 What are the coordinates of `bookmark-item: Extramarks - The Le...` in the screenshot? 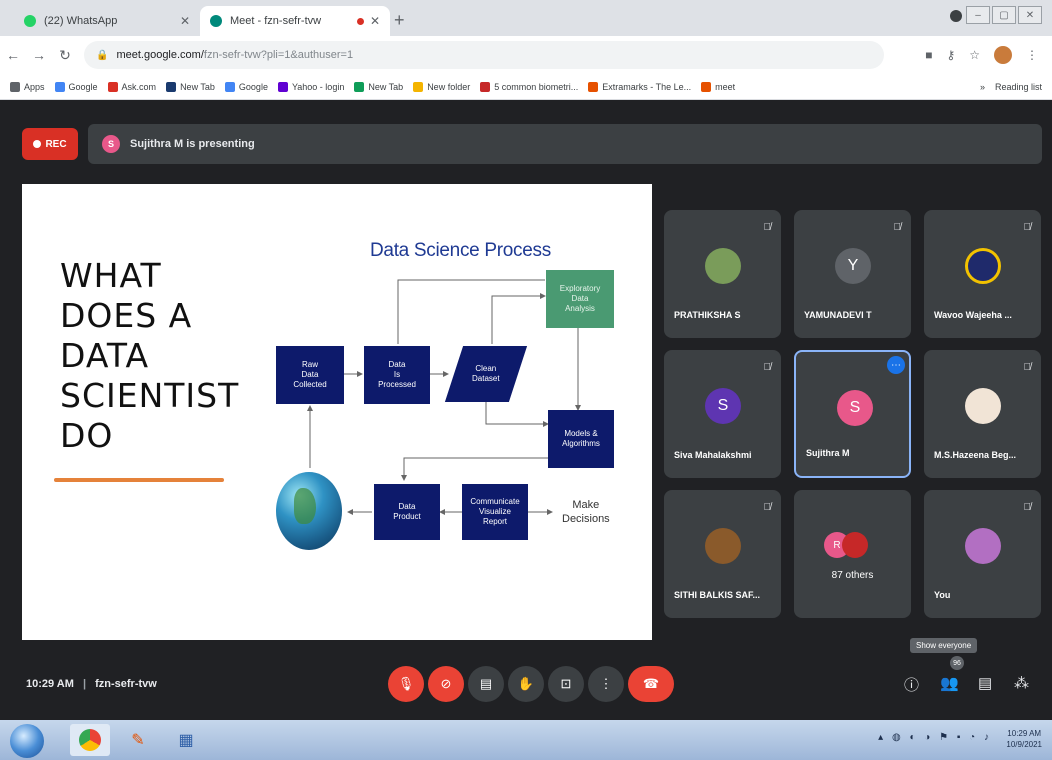 It's located at (639, 86).